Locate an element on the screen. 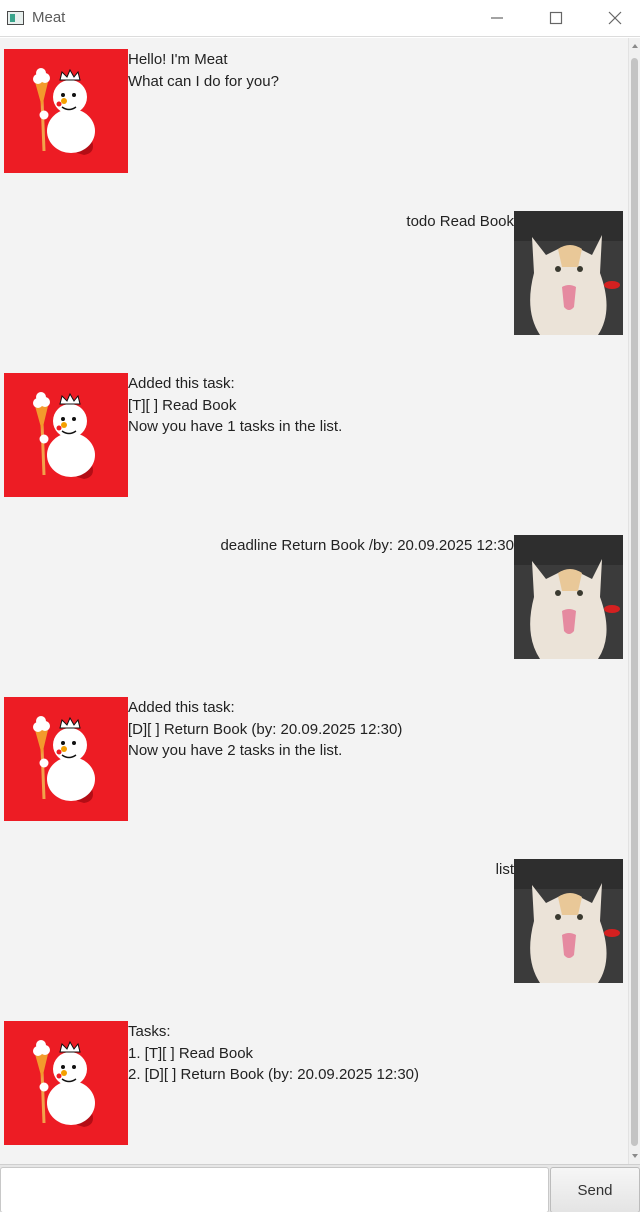 The width and height of the screenshot is (640, 1212). maximize-icon is located at coordinates (556, 18).